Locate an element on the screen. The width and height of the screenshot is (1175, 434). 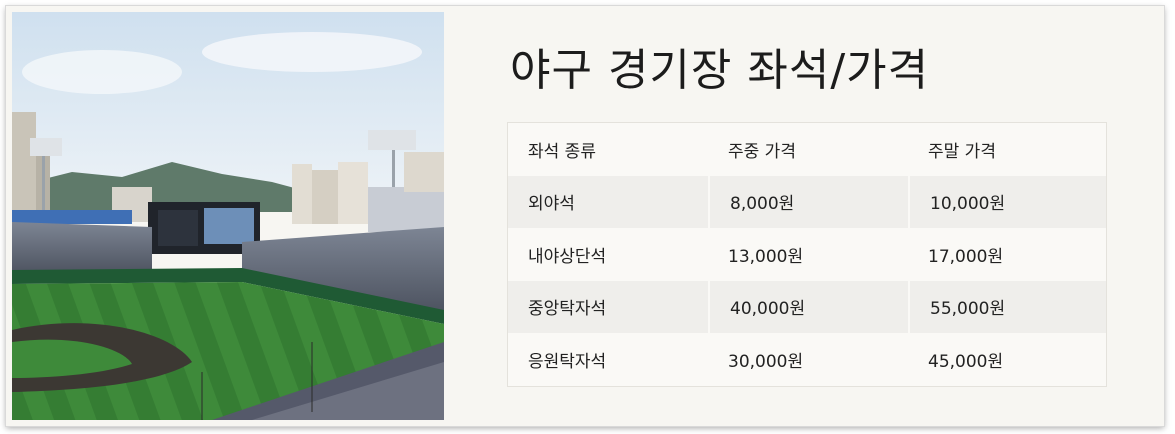
table-row: 내야상단석 13,000원 17,000원 is located at coordinates (807, 254).